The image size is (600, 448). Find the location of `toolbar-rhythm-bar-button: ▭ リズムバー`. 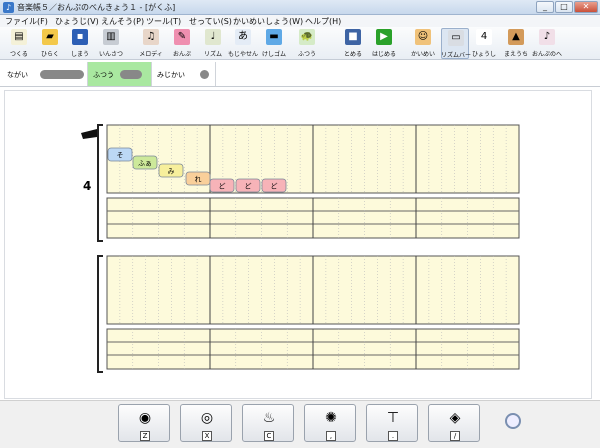

toolbar-rhythm-bar-button: ▭ リズムバー is located at coordinates (456, 43).